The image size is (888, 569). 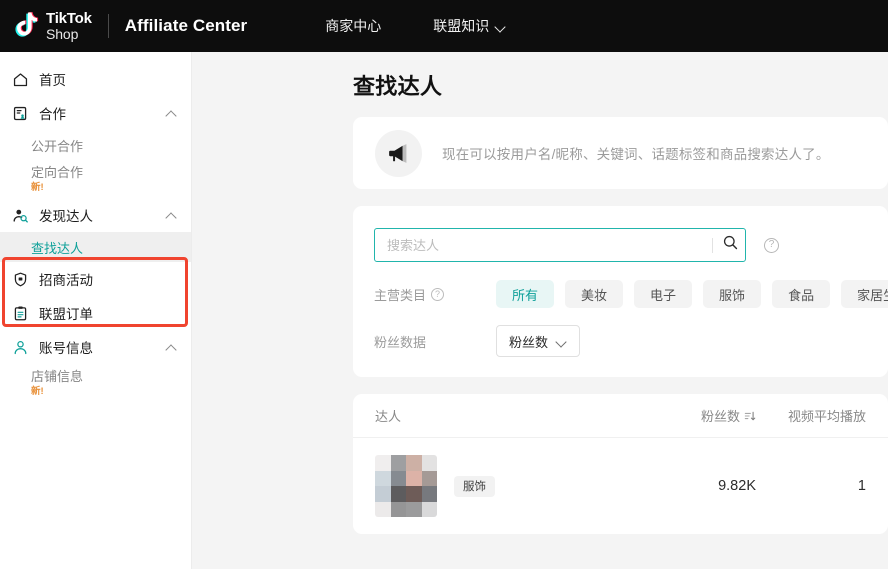 What do you see at coordinates (732, 294) in the screenshot?
I see `category-chip-apparel: 服饰` at bounding box center [732, 294].